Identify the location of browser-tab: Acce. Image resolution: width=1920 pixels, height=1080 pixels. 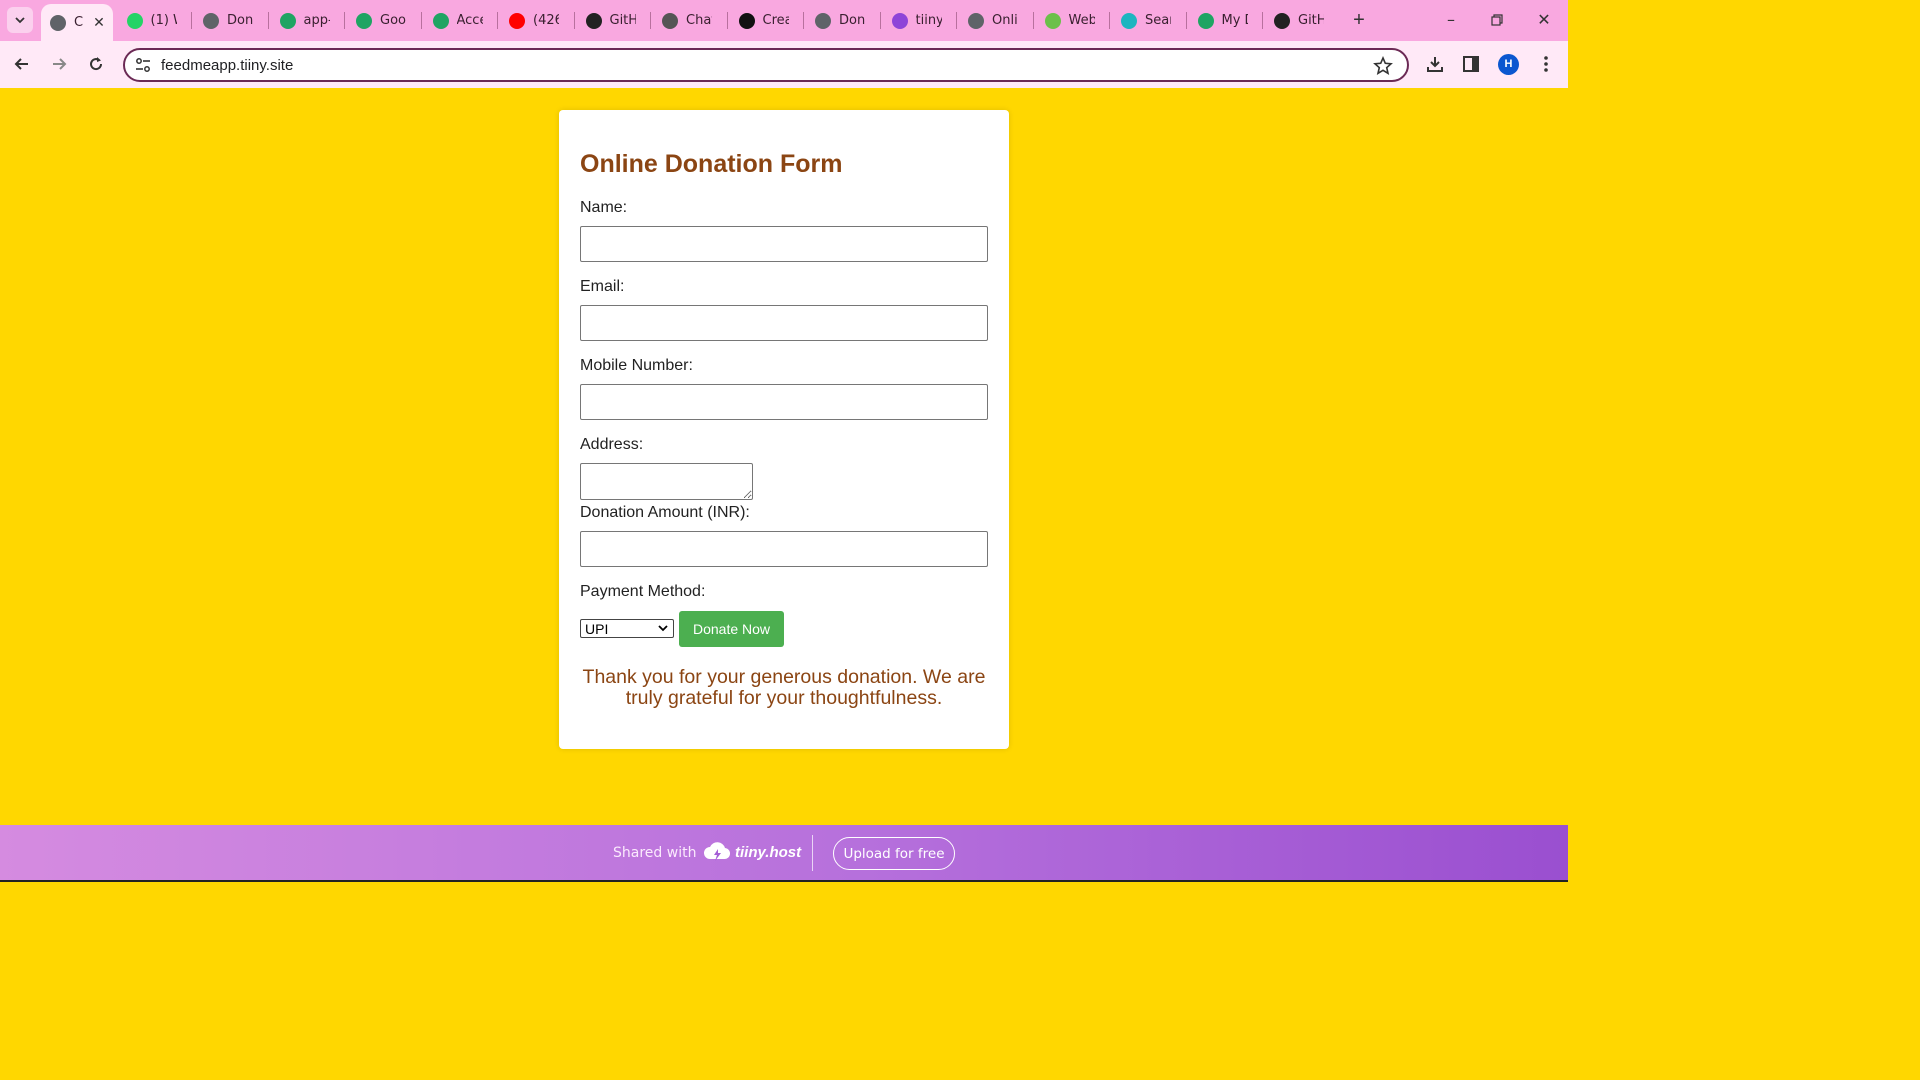
(459, 20).